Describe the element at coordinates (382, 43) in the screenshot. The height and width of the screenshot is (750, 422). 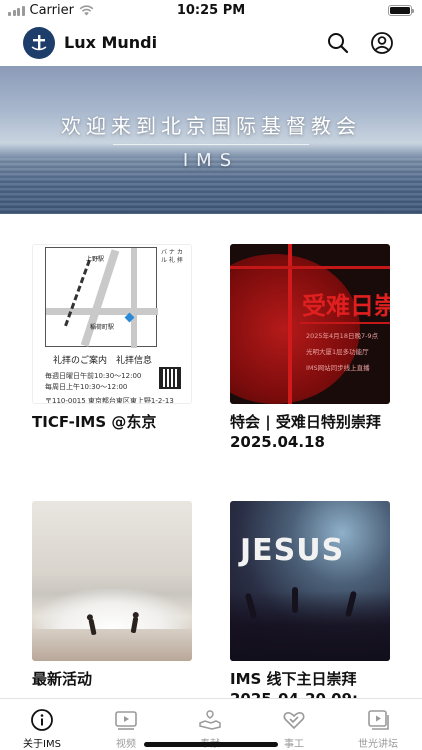
I see `profile-icon` at that location.